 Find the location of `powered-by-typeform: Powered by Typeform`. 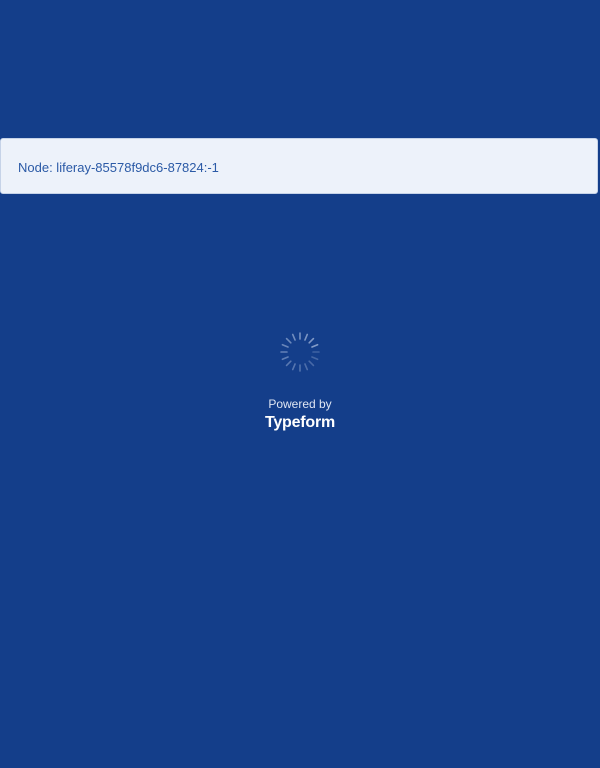

powered-by-typeform: Powered by Typeform is located at coordinates (300, 415).